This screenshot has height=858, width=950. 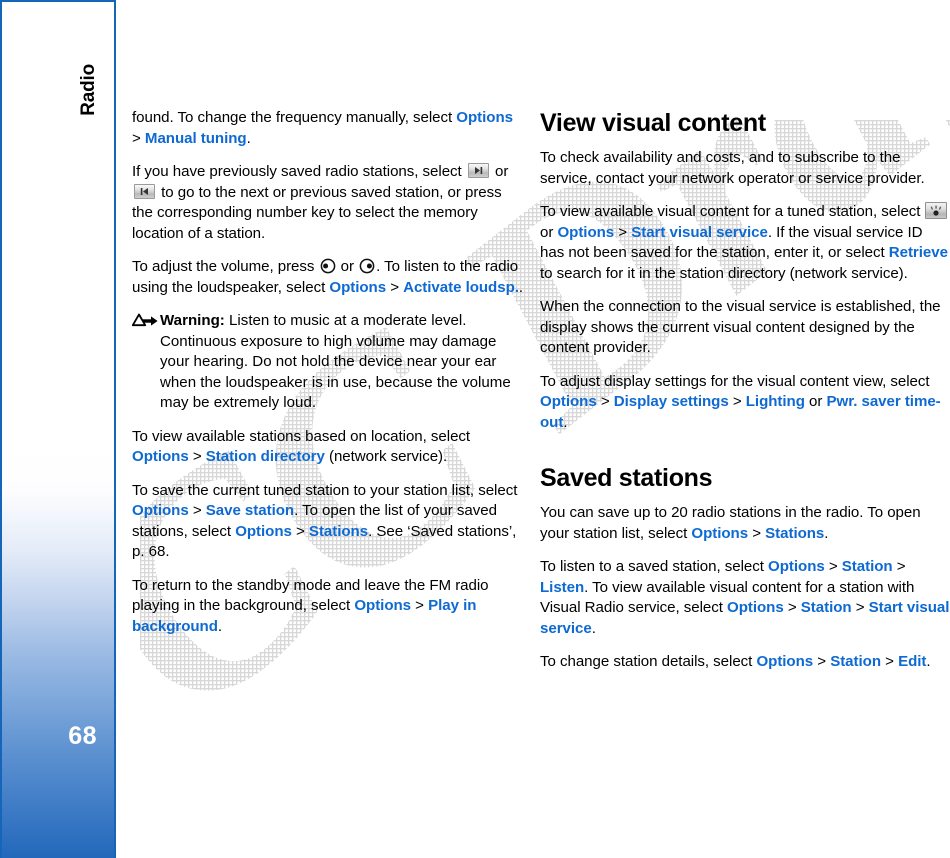 What do you see at coordinates (192, 320) in the screenshot?
I see `warning-label: Warning:` at bounding box center [192, 320].